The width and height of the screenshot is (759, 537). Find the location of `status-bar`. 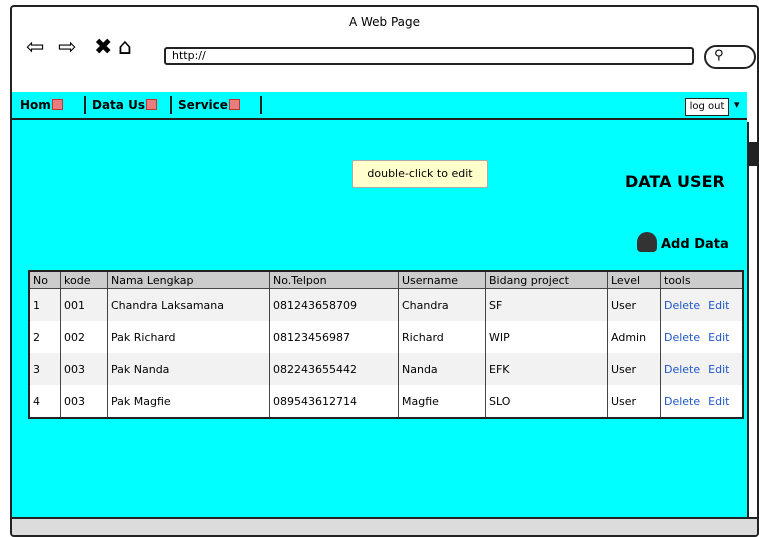

status-bar is located at coordinates (384, 526).